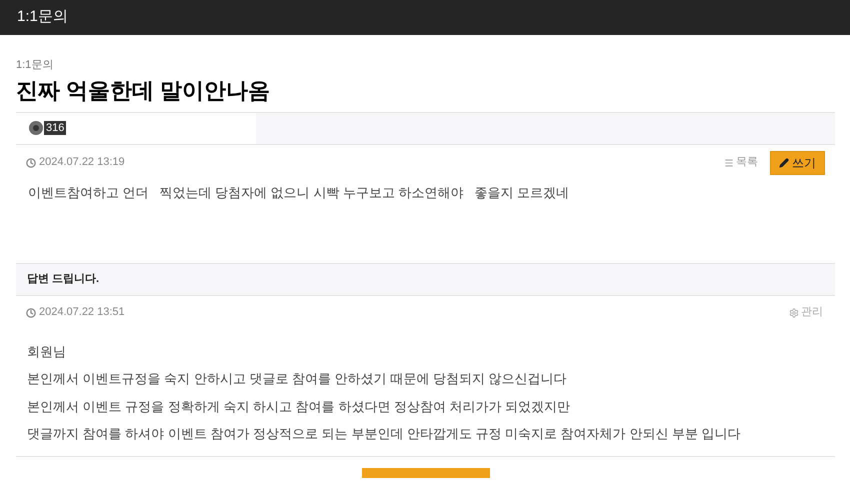 The width and height of the screenshot is (850, 489). I want to click on menu-icon, so click(729, 163).